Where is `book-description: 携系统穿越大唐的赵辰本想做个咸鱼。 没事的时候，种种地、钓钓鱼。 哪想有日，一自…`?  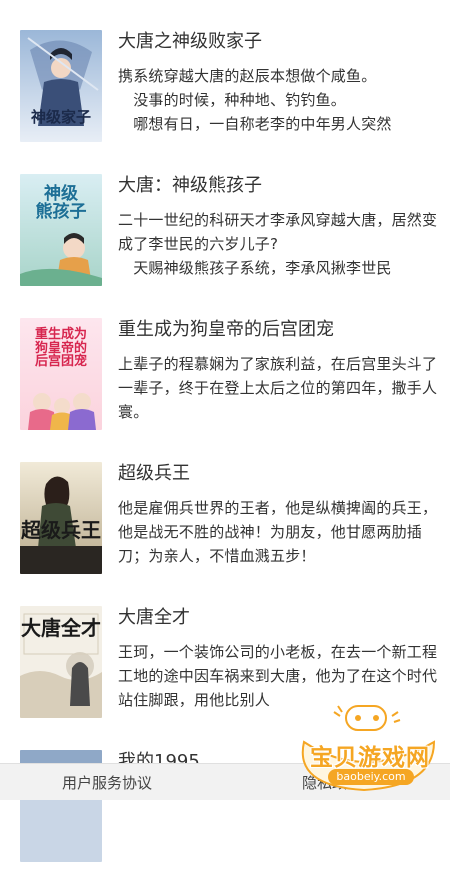
book-description: 携系统穿越大唐的赵辰本想做个咸鱼。 没事的时候，种种地、钓钓鱼。 哪想有日，一自… is located at coordinates (255, 100).